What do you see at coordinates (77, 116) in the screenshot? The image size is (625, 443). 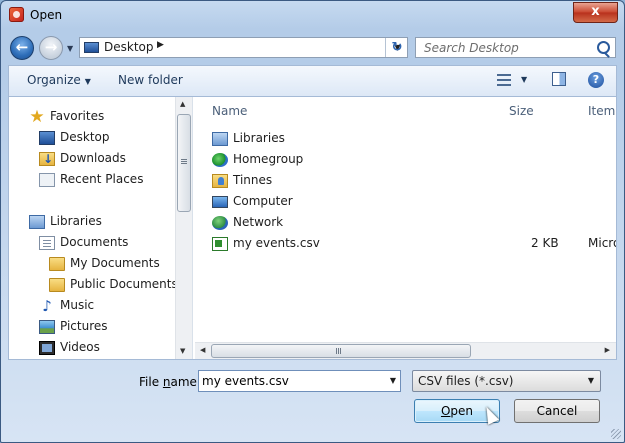 I see `nav-label: Favorites` at bounding box center [77, 116].